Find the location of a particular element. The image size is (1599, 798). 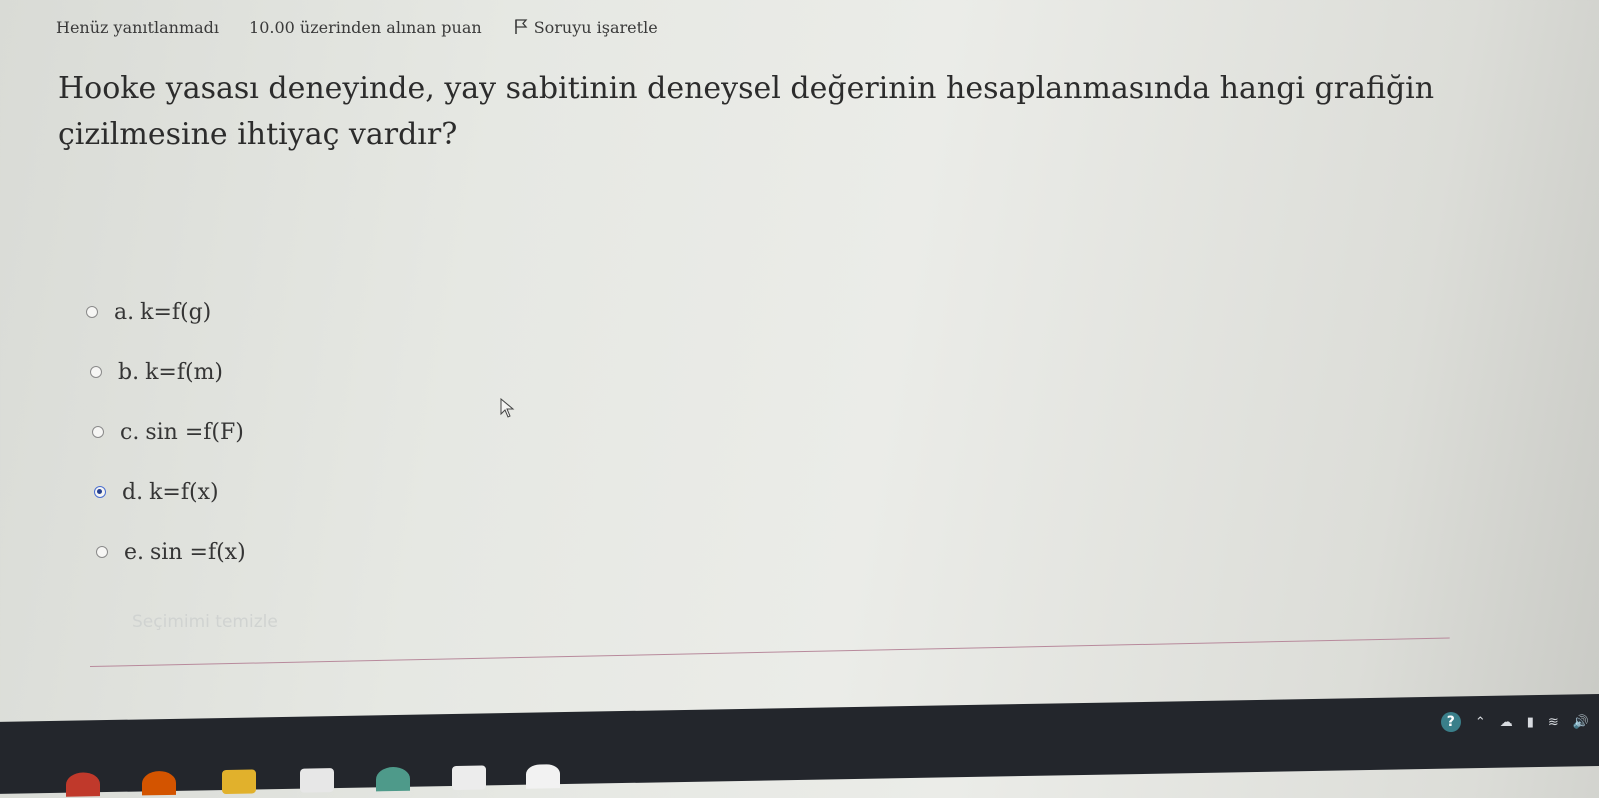

flag-question-link: Soruyu işaretle is located at coordinates (586, 27).